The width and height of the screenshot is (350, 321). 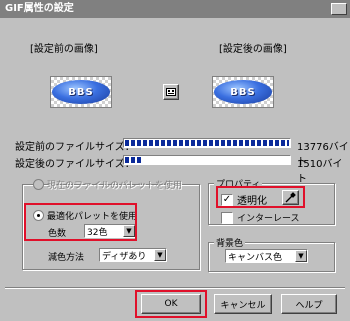 What do you see at coordinates (339, 9) in the screenshot?
I see `close-icon` at bounding box center [339, 9].